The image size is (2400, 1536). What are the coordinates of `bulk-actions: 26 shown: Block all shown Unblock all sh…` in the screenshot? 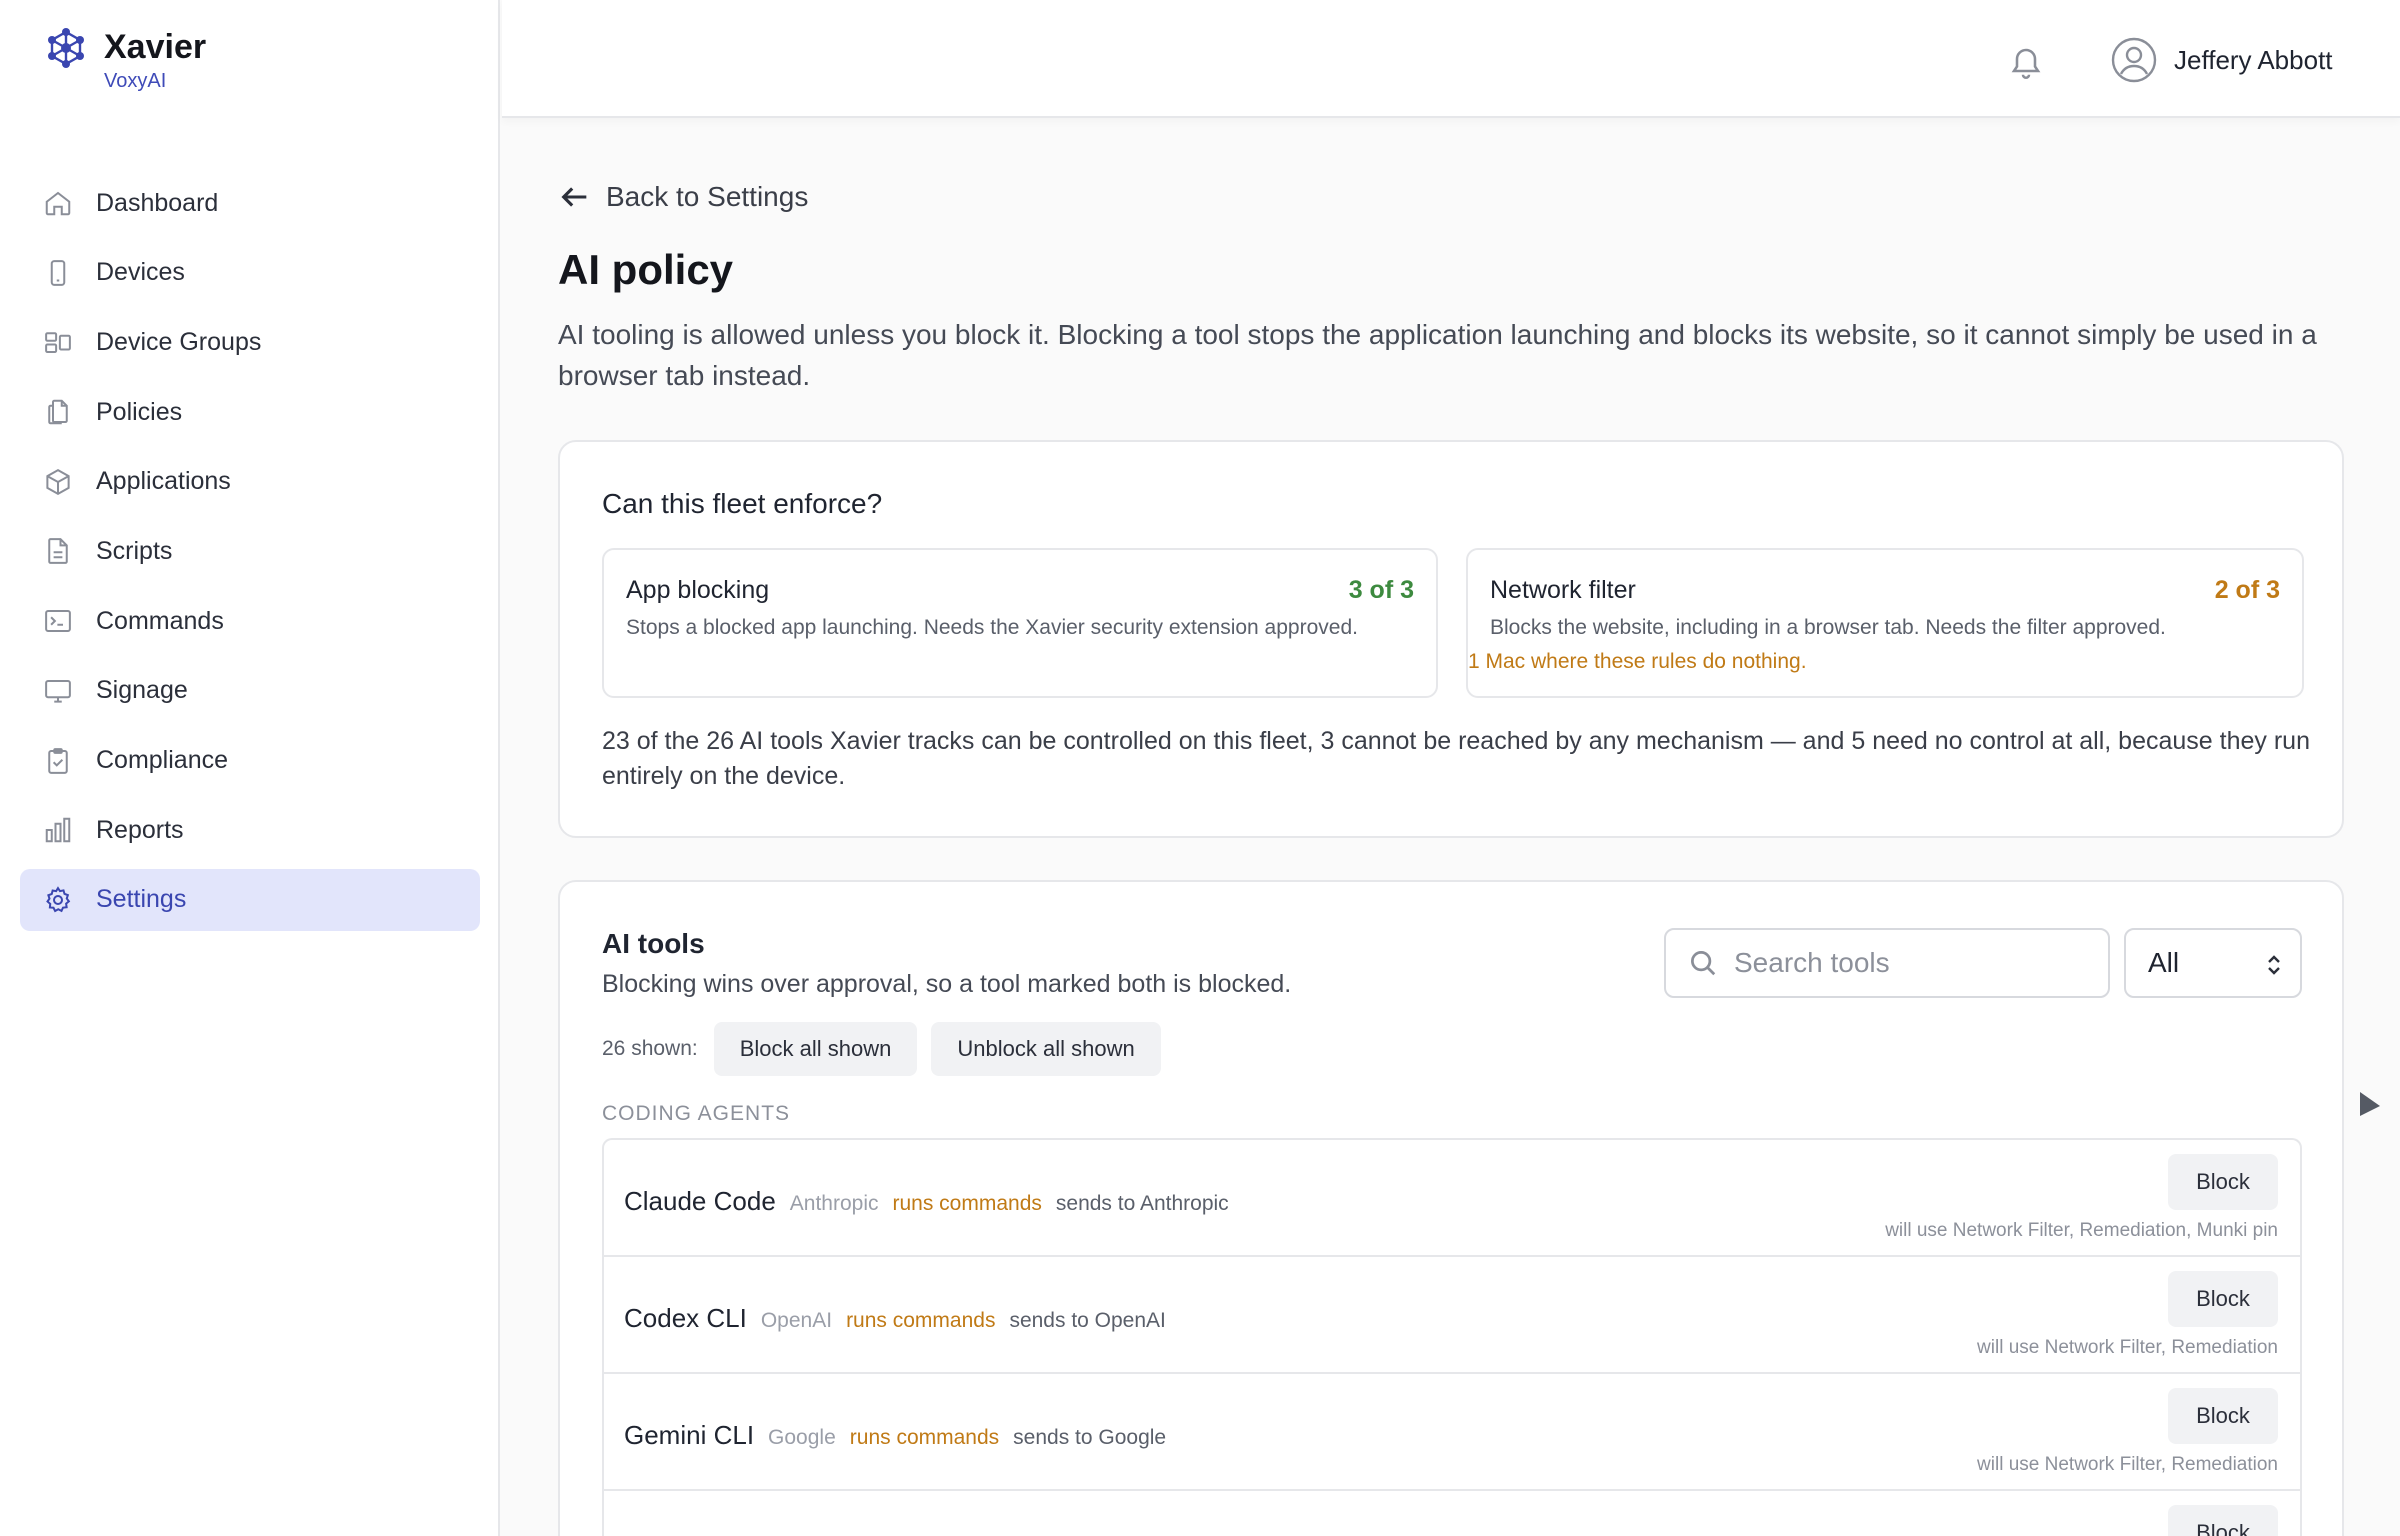 It's located at (888, 1049).